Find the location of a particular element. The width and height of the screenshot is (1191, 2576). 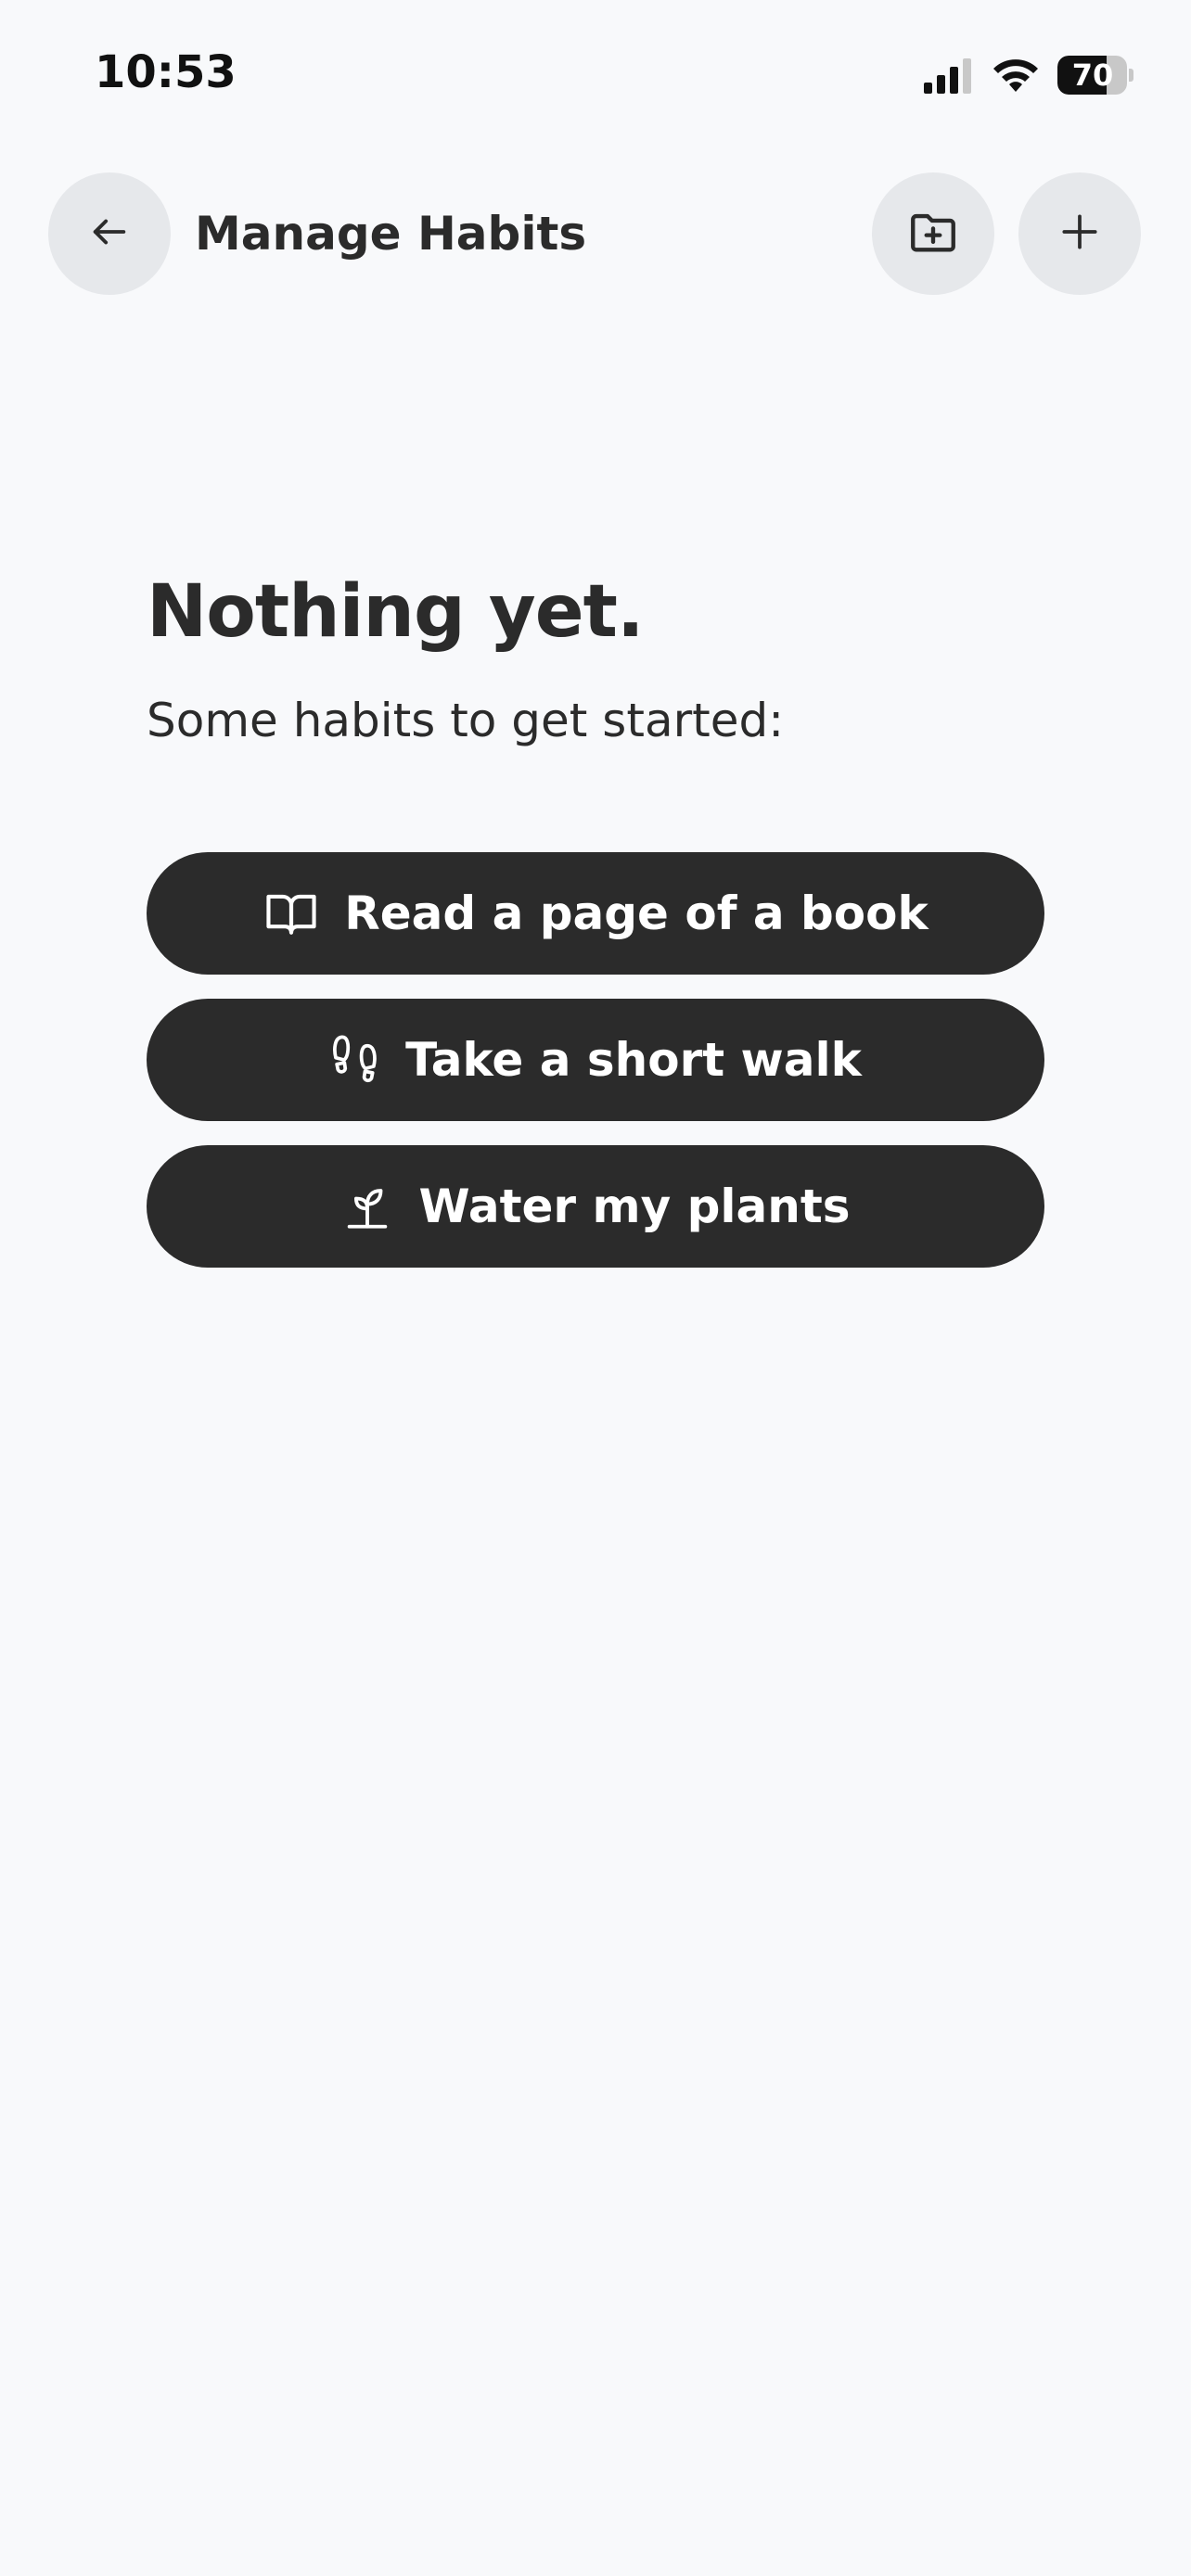

book-icon is located at coordinates (291, 913).